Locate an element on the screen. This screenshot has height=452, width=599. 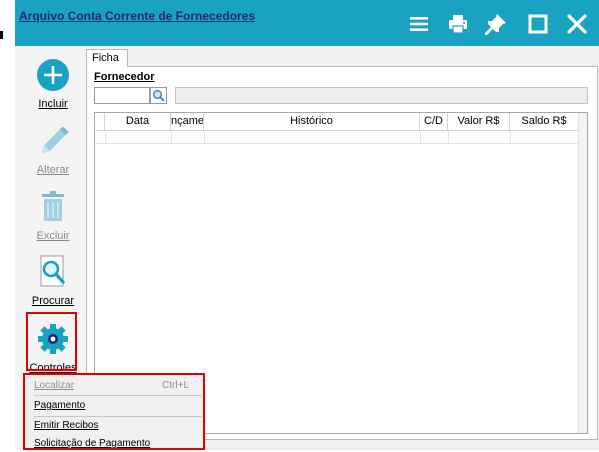
delete-button: Excluir is located at coordinates (53, 215).